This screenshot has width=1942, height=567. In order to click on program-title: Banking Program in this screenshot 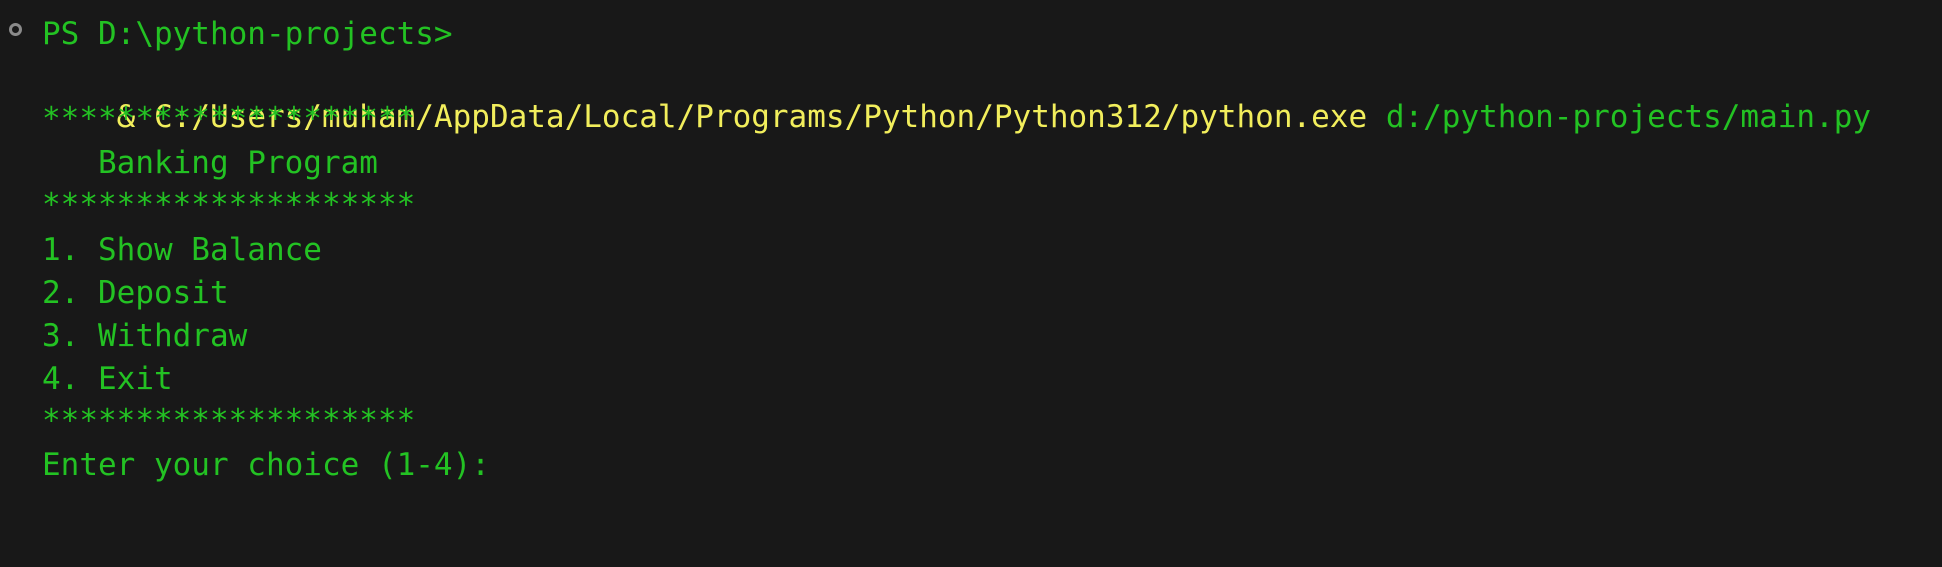, I will do `click(210, 163)`.